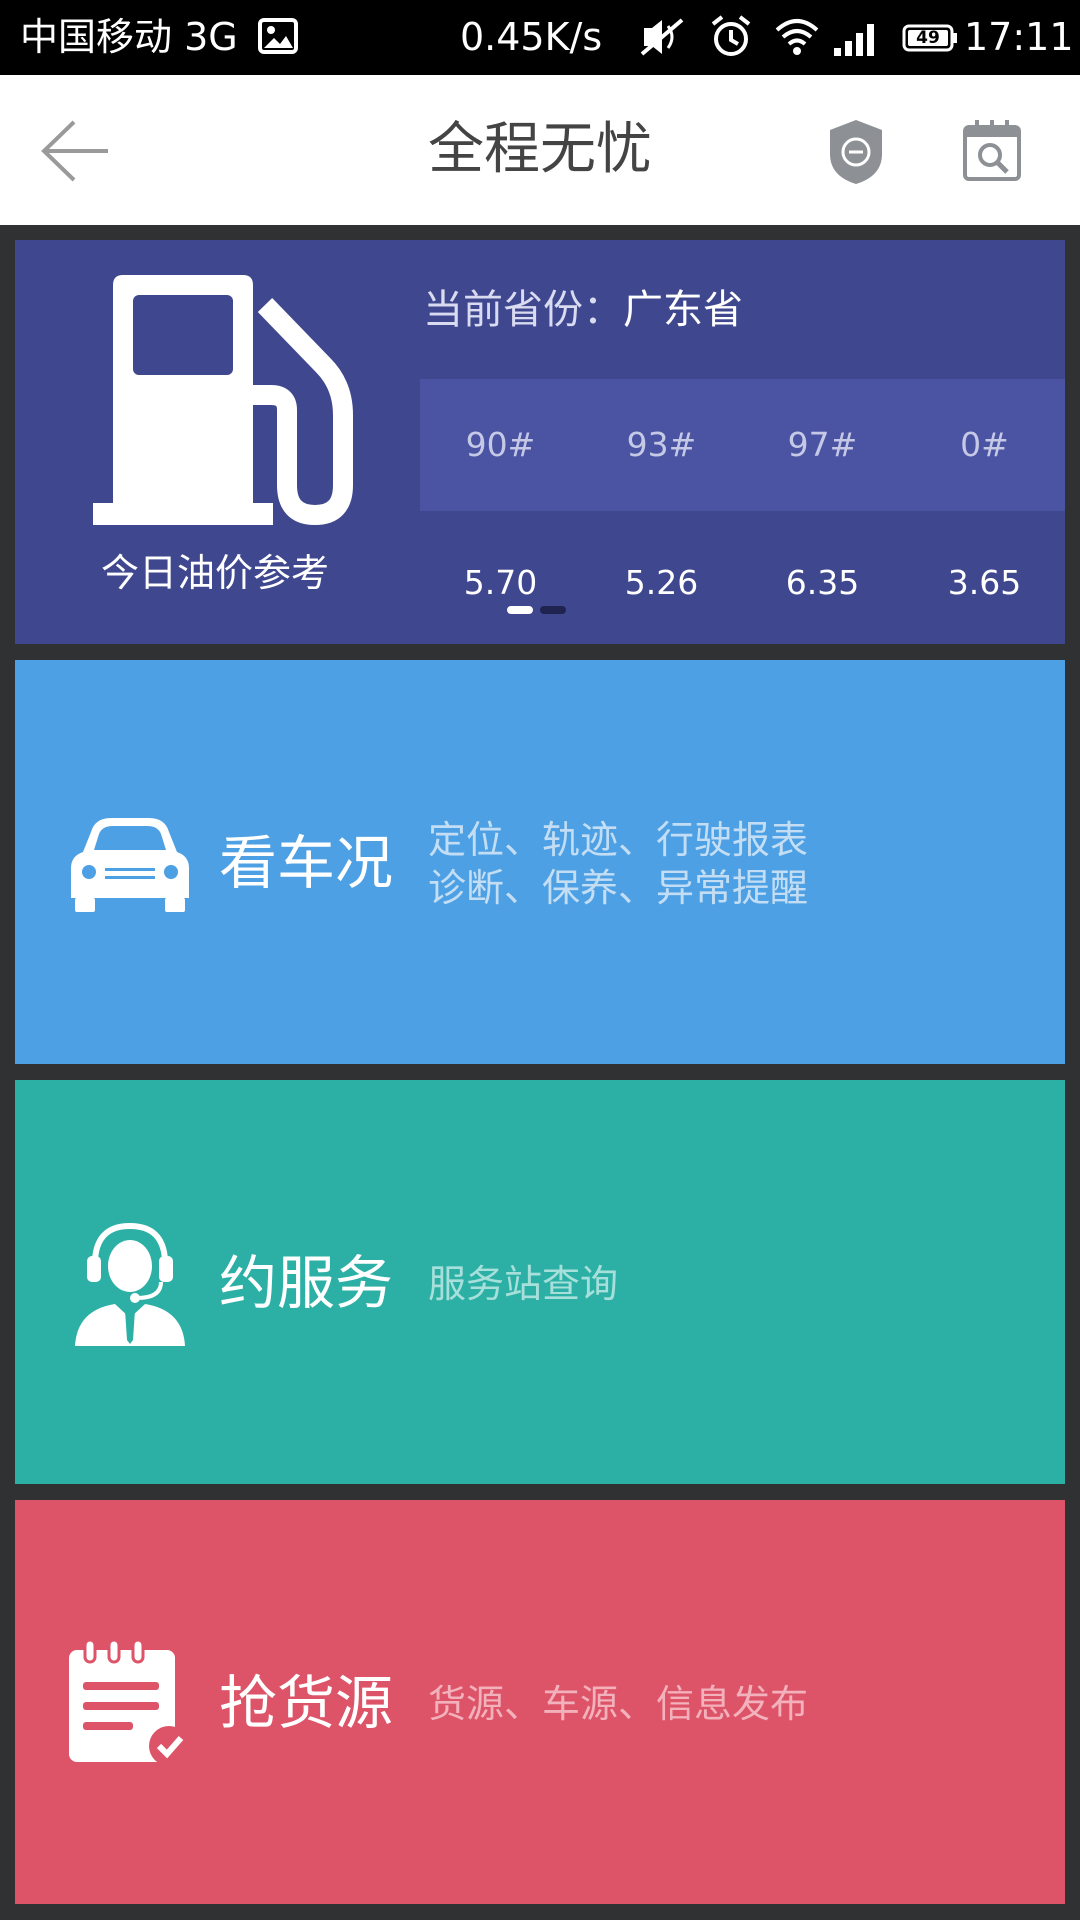  I want to click on mute-icon, so click(662, 37).